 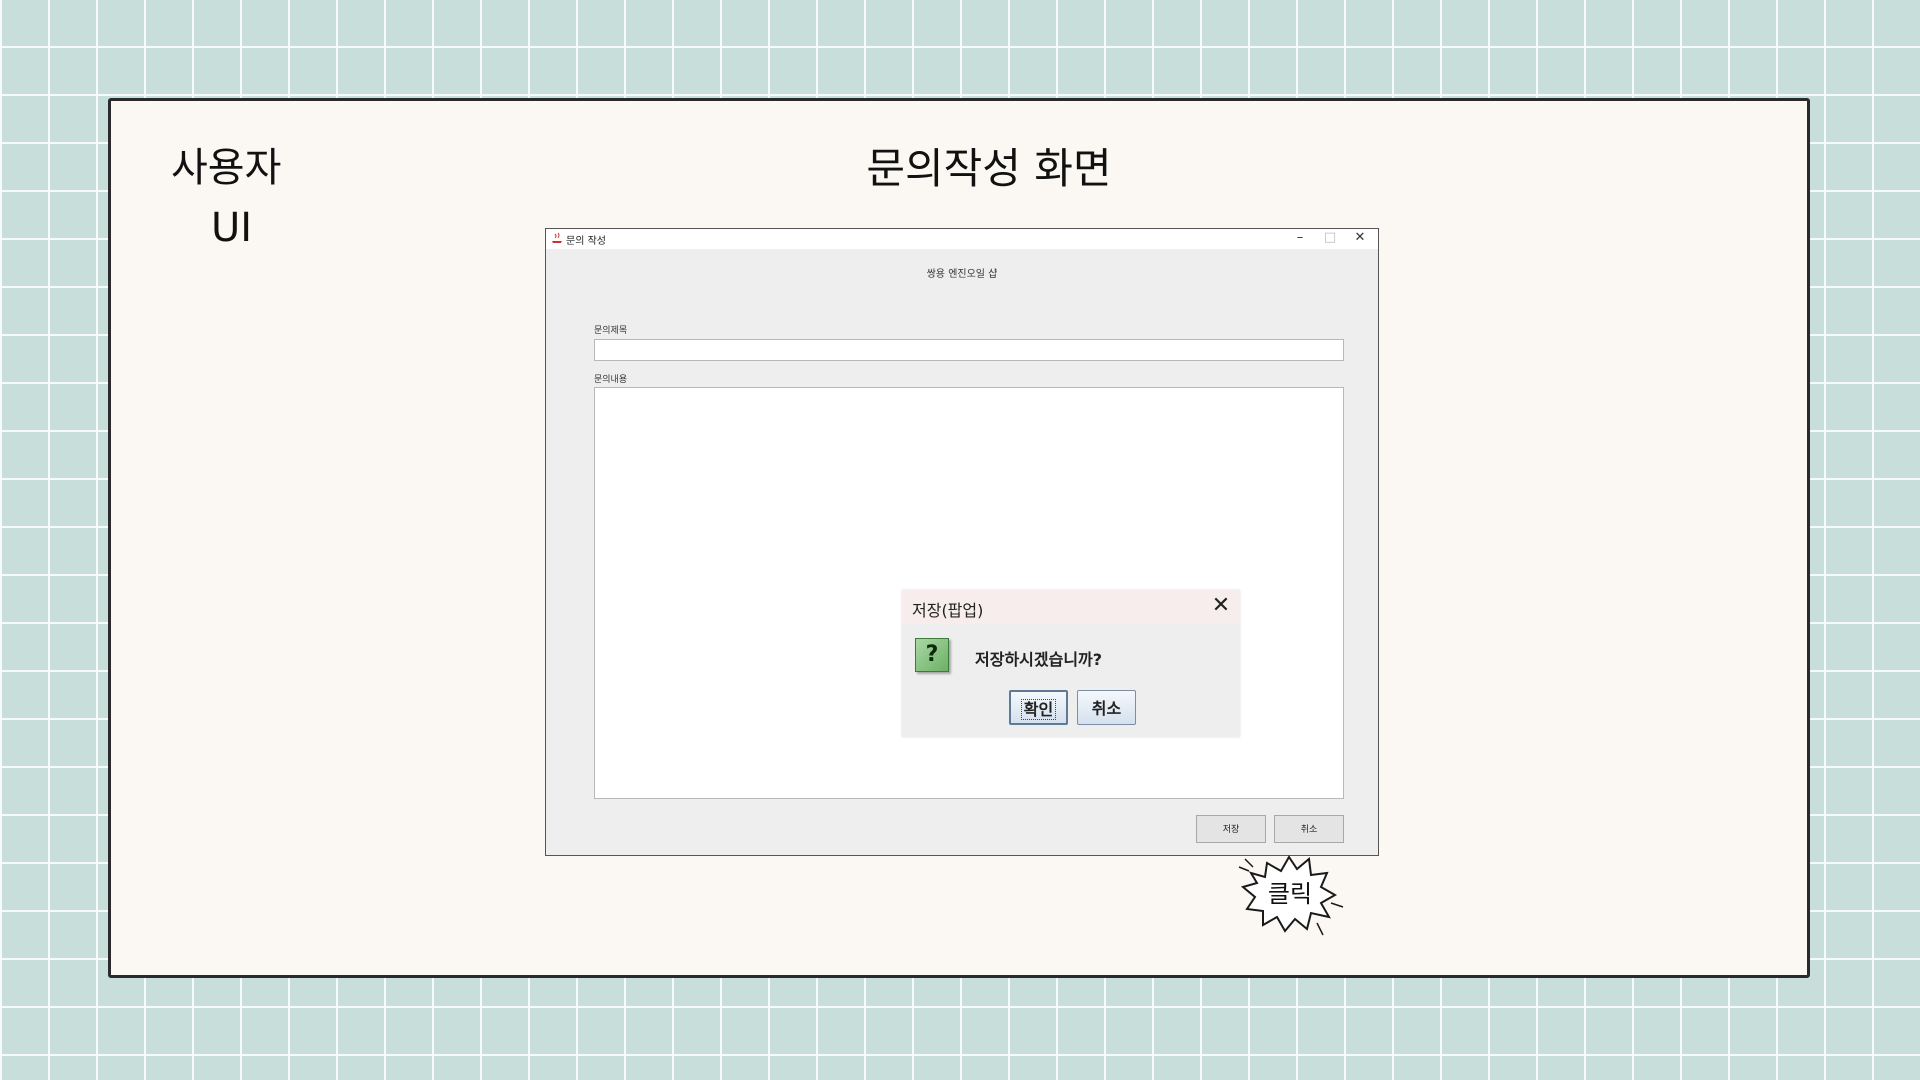 I want to click on confirm-button: 확인, so click(x=1038, y=707).